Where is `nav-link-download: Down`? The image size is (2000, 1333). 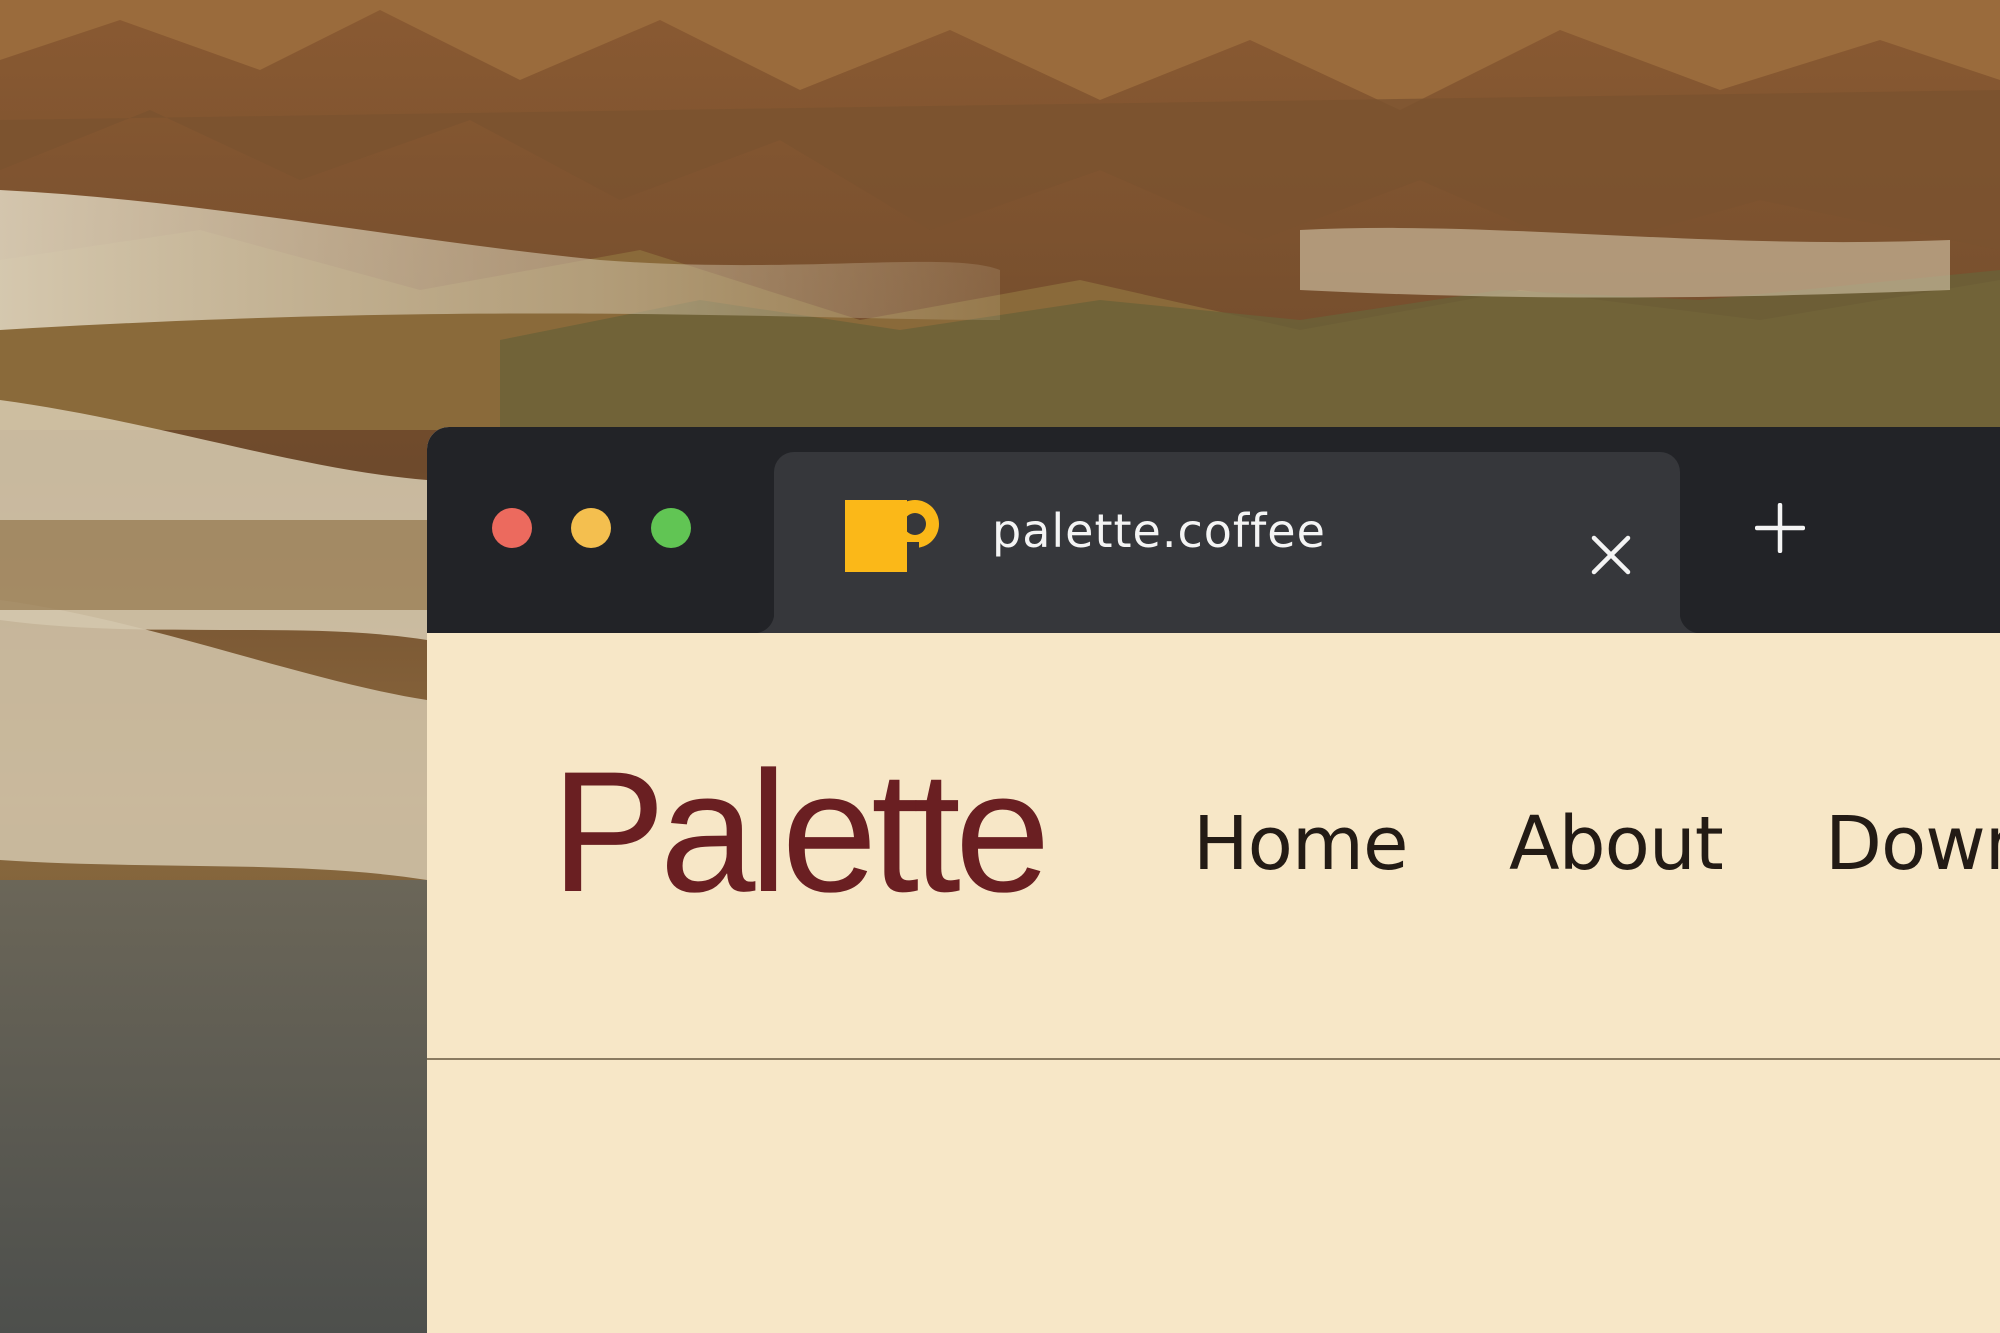
nav-link-download: Down is located at coordinates (1912, 844).